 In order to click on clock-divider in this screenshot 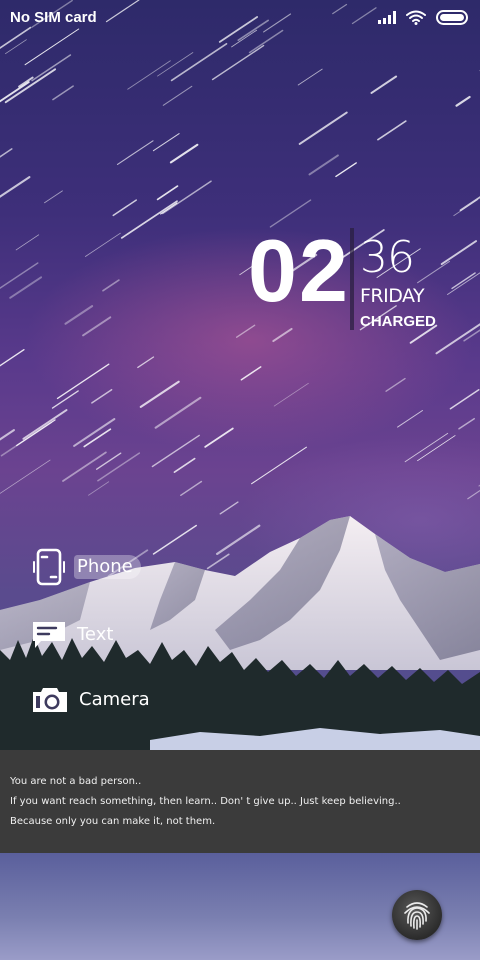, I will do `click(352, 279)`.